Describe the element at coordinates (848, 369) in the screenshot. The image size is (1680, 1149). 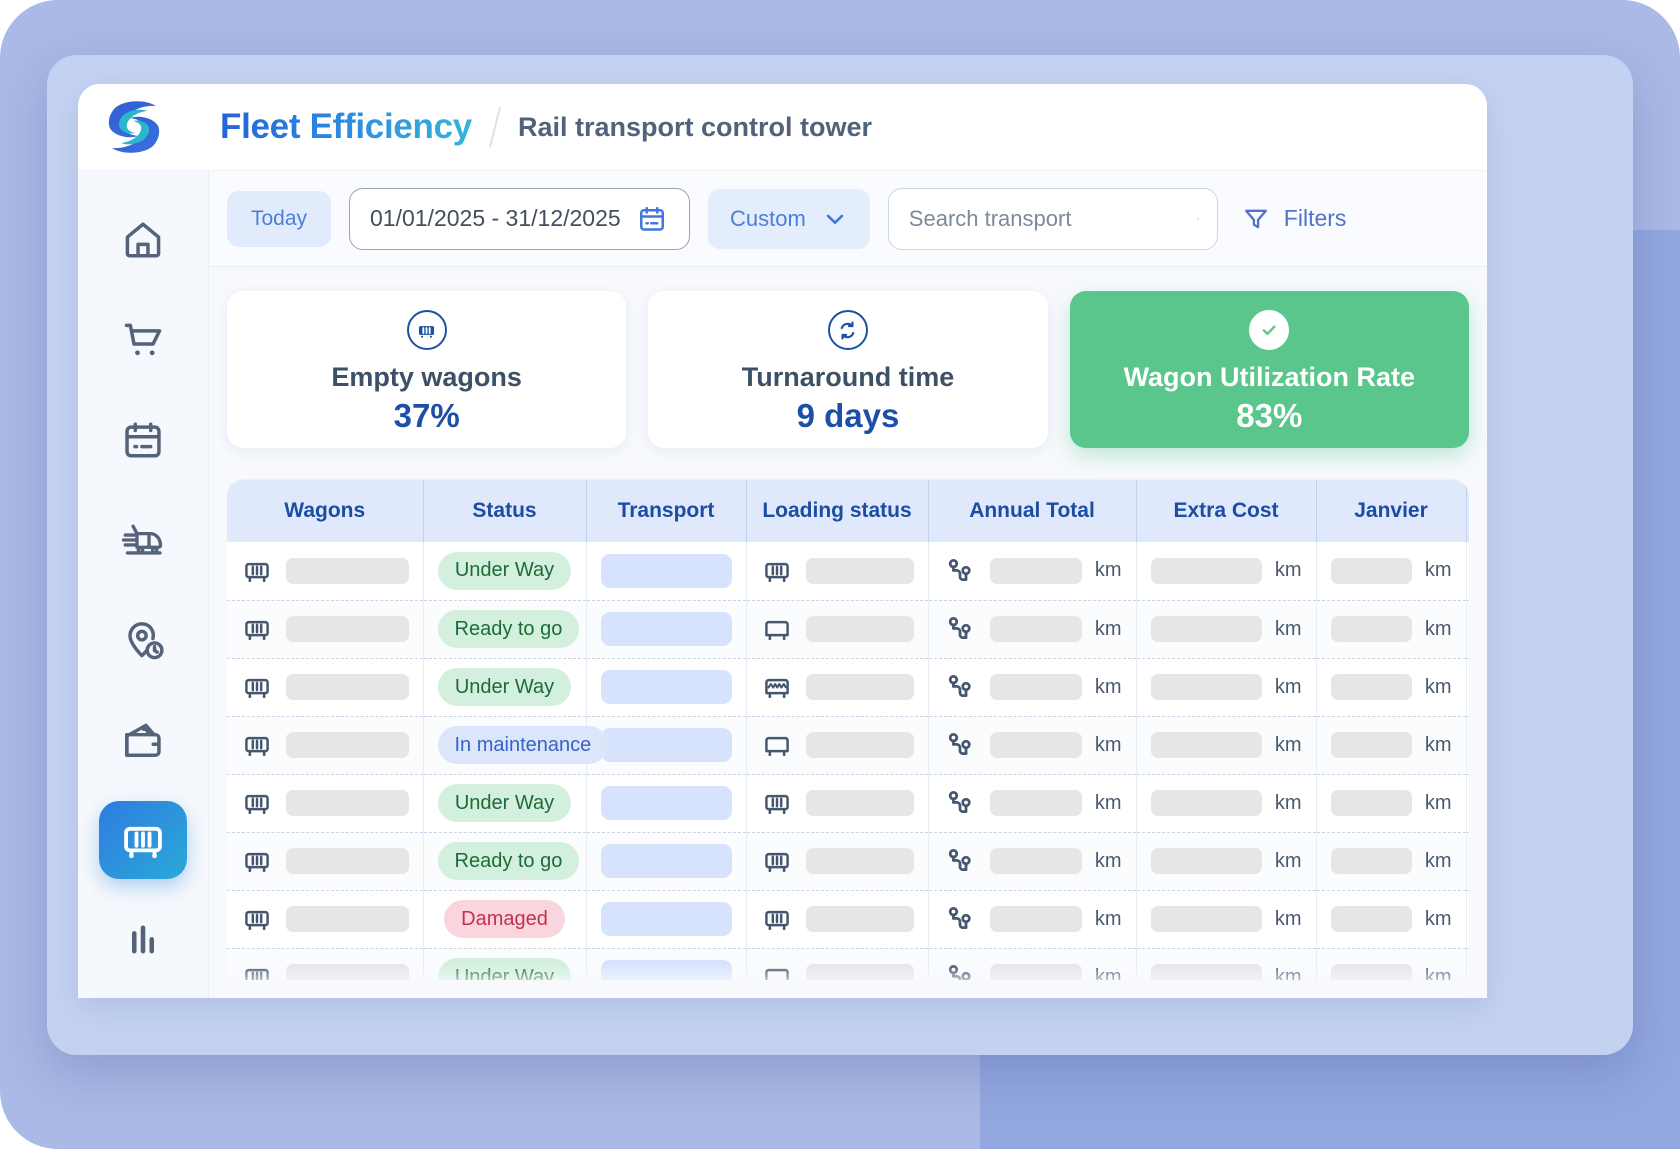
I see `kpi-card-turnaround-time: Turnaround time 9 days` at that location.